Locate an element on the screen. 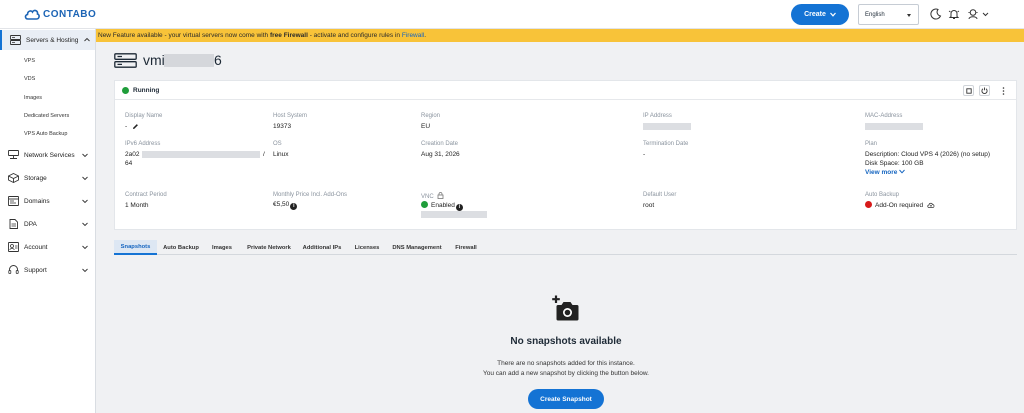 This screenshot has width=1024, height=413. auto-backup-status-indicator is located at coordinates (868, 204).